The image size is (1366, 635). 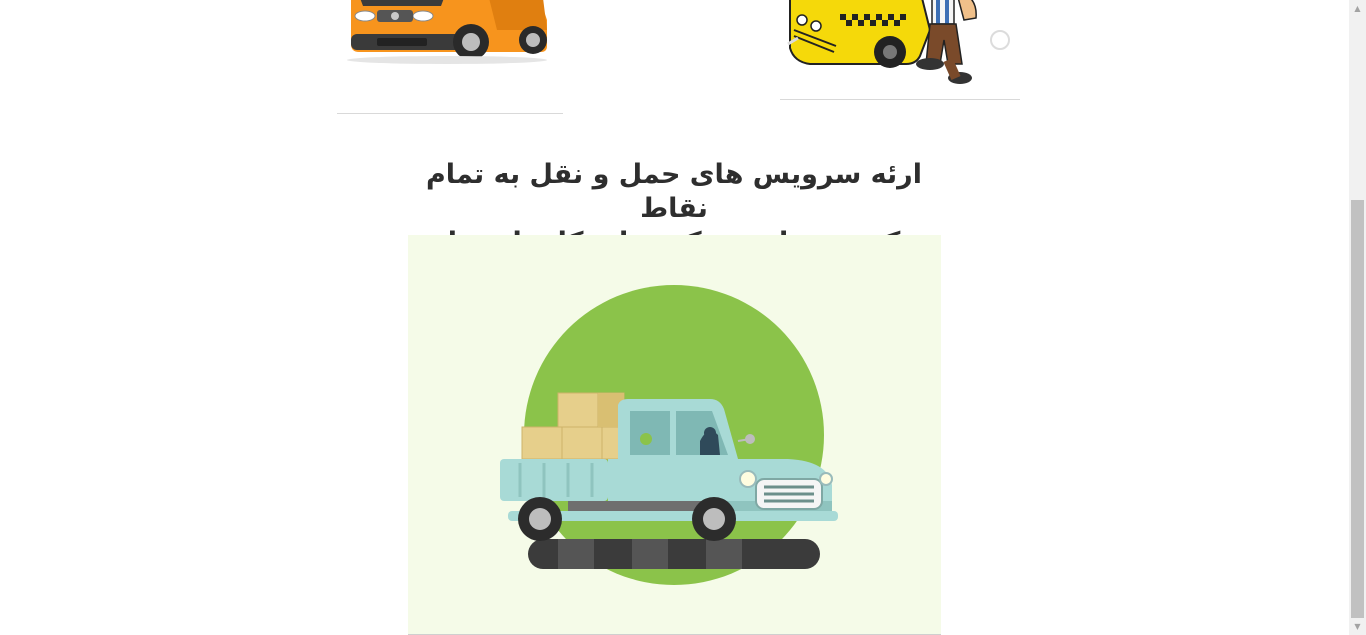 What do you see at coordinates (1357, 626) in the screenshot?
I see `scroll-down-arrow-icon: ▼` at bounding box center [1357, 626].